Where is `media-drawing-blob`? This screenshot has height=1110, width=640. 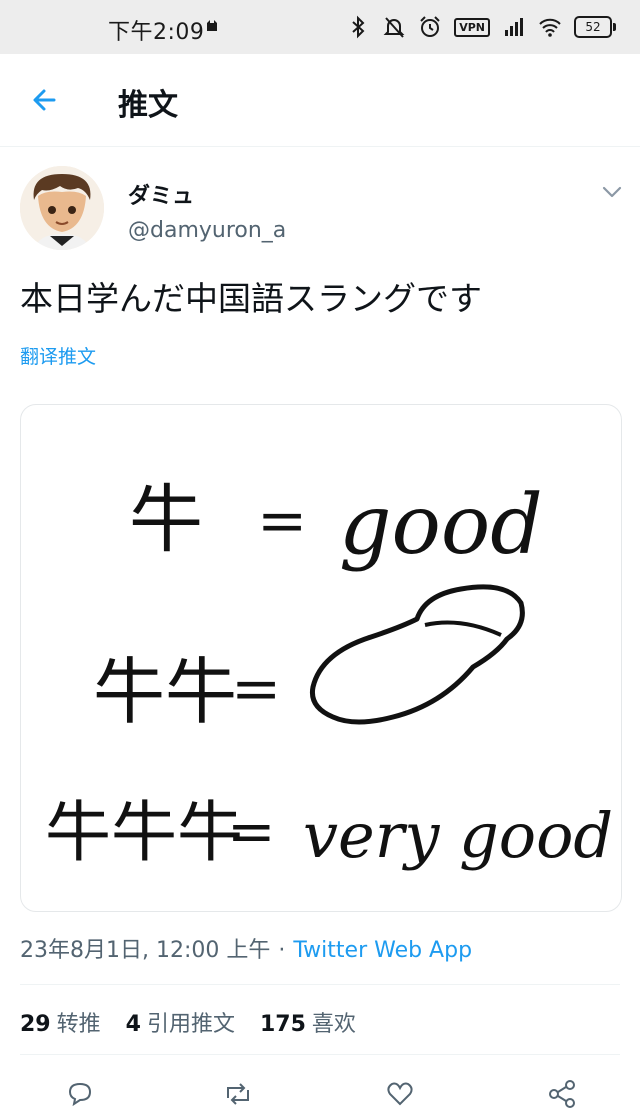 media-drawing-blob is located at coordinates (417, 654).